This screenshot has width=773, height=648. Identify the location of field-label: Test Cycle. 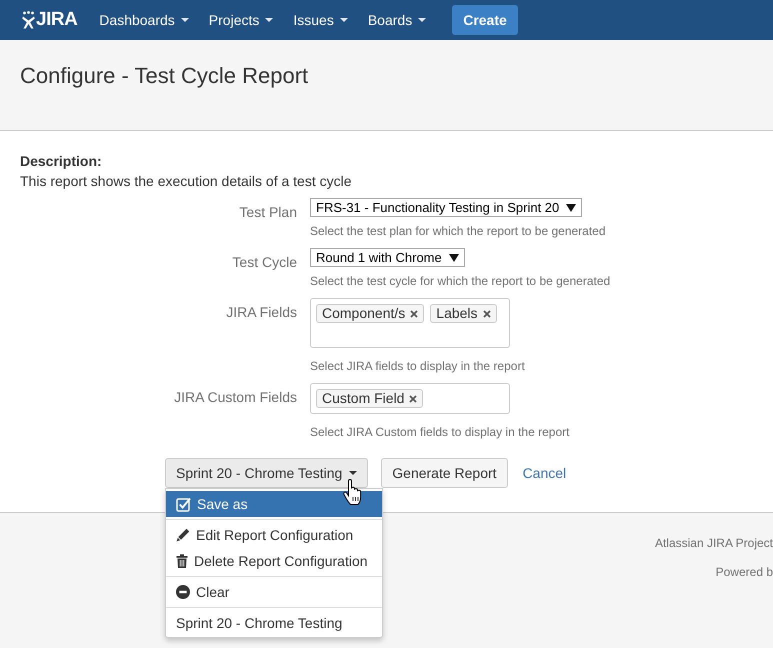
(264, 262).